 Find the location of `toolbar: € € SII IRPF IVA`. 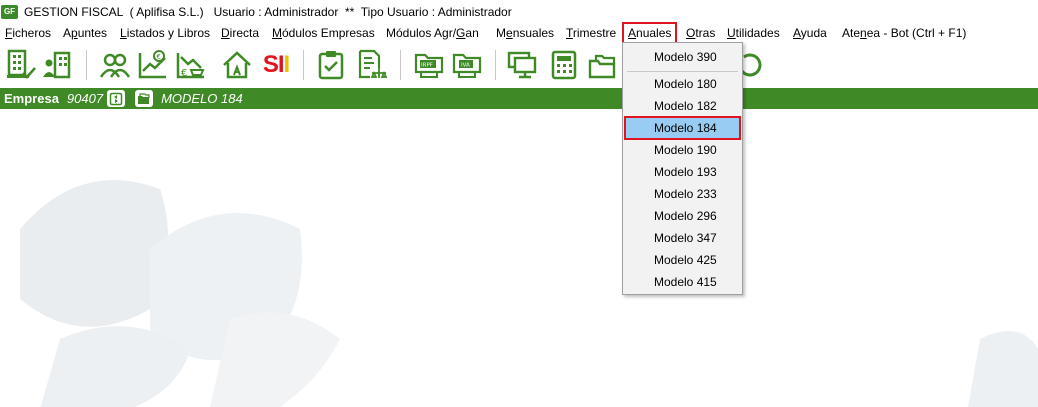

toolbar: € € SII IRPF IVA is located at coordinates (519, 66).